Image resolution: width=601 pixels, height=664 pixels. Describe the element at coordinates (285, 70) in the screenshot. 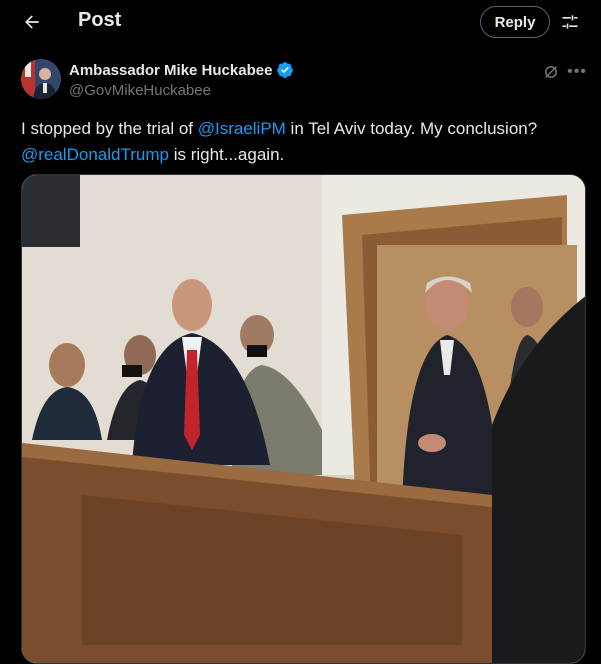

I see `verified-badge-icon` at that location.